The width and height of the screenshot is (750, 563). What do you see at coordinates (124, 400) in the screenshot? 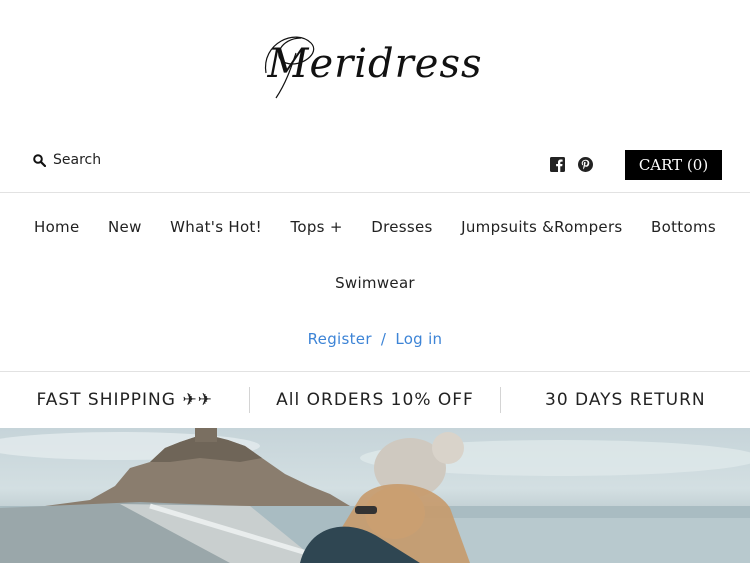
I see `promo-shipping: FAST SHIPPING ✈✈` at bounding box center [124, 400].